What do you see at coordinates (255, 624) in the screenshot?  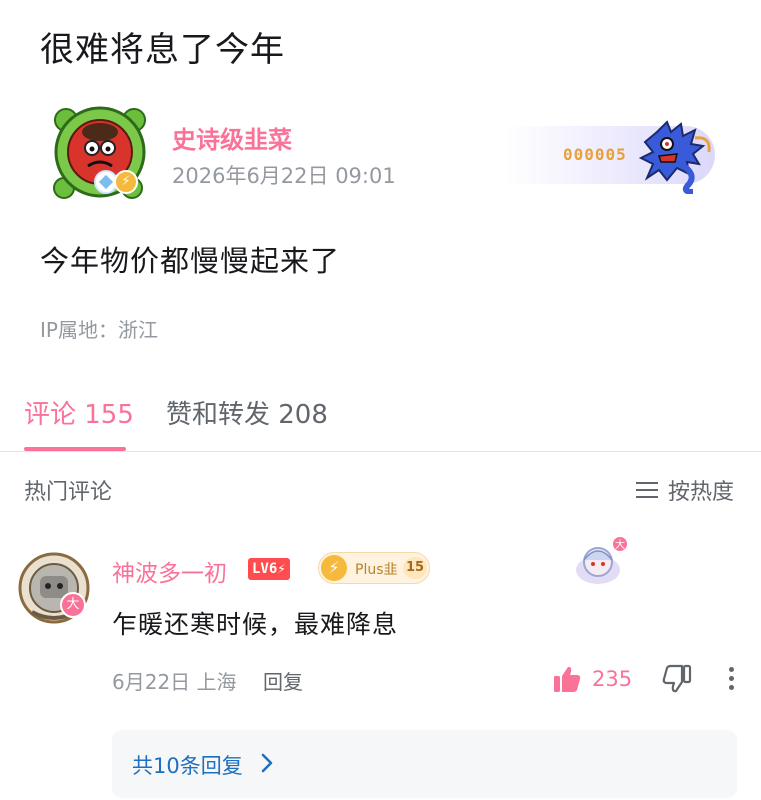 I see `comment-text: 乍暖还寒时候，最难降息` at bounding box center [255, 624].